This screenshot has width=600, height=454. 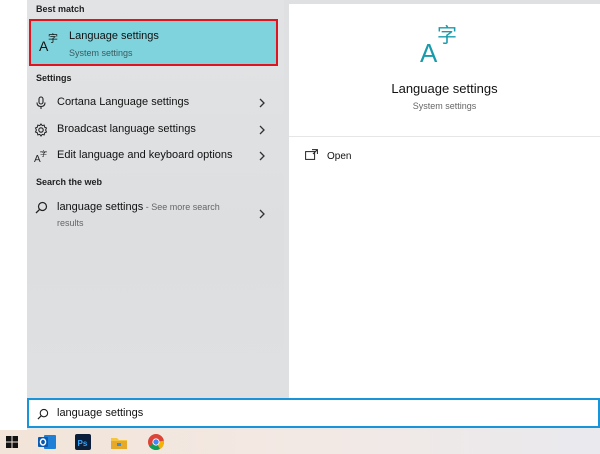 I want to click on best-match-title: Language settings, so click(x=114, y=36).